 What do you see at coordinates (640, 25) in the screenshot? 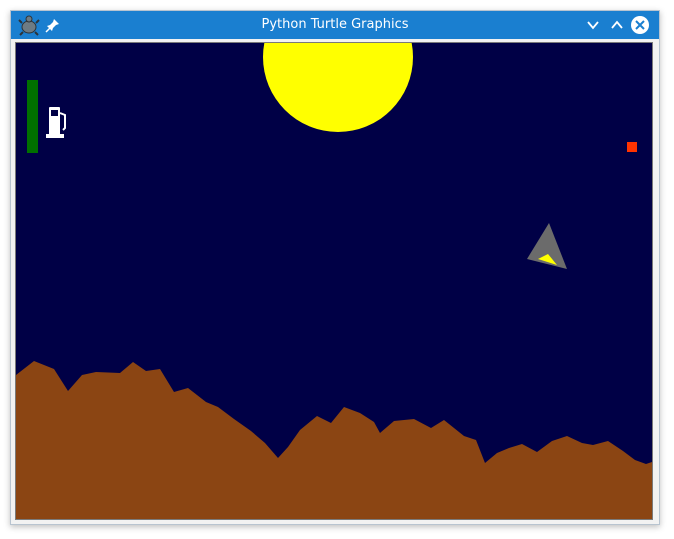
I see `close-icon` at bounding box center [640, 25].